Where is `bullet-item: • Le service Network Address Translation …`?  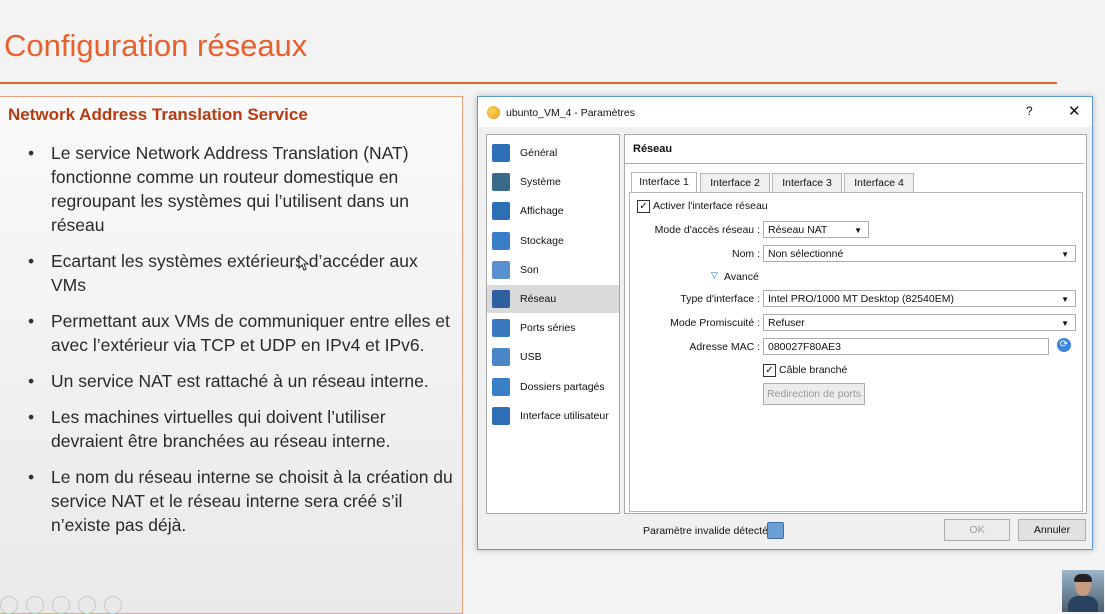 bullet-item: • Le service Network Address Translation … is located at coordinates (240, 189).